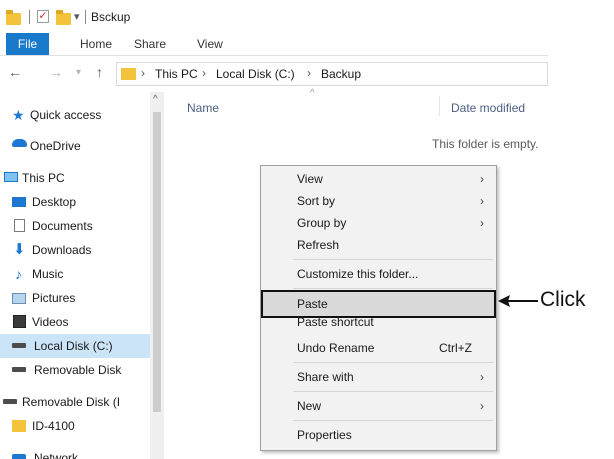 The image size is (614, 459). What do you see at coordinates (43, 178) in the screenshot?
I see `nav-item-label: This PC` at bounding box center [43, 178].